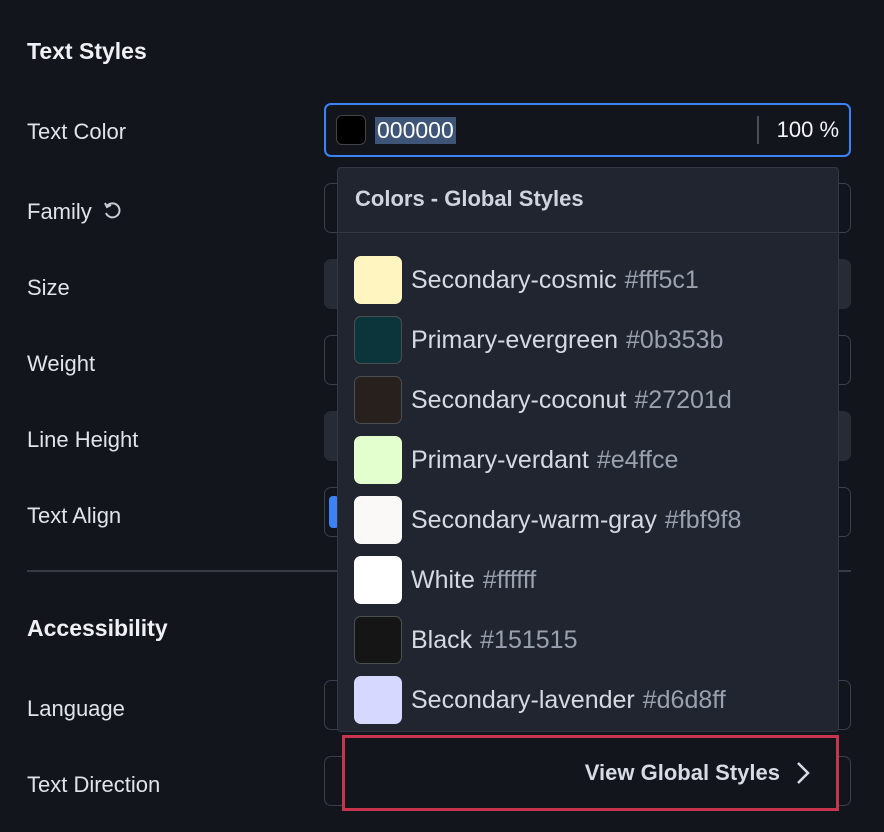 The image size is (884, 832). Describe the element at coordinates (97, 628) in the screenshot. I see `section-title-accessibility: Accessibility` at that location.